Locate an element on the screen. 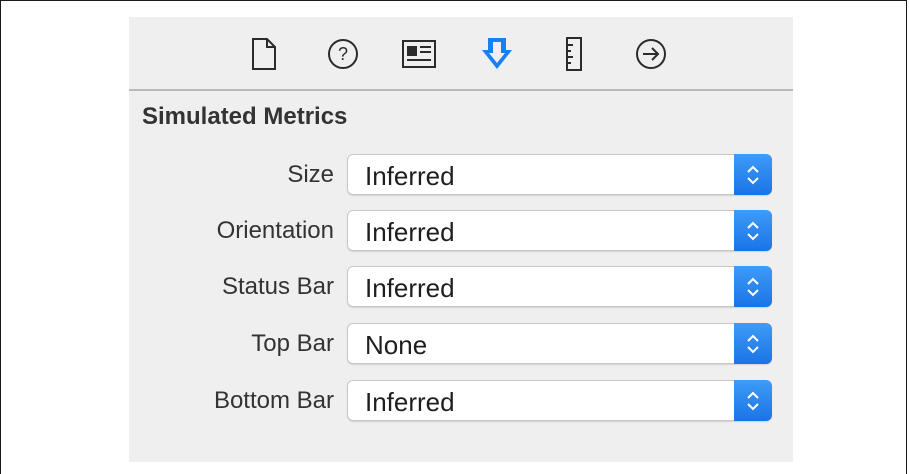 The height and width of the screenshot is (474, 909). inspector-toolbar: ? is located at coordinates (461, 53).